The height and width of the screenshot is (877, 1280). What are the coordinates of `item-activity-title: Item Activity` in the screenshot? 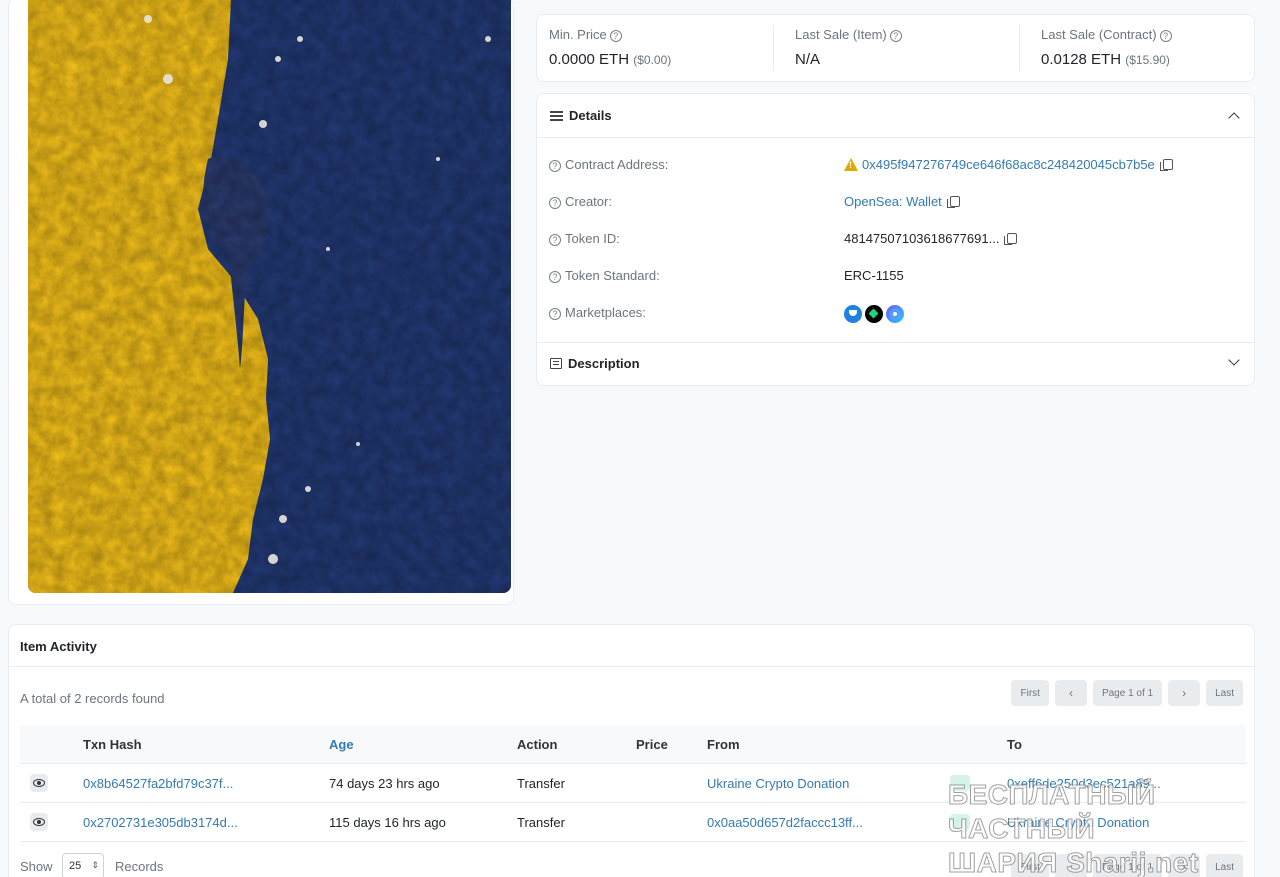 It's located at (58, 646).